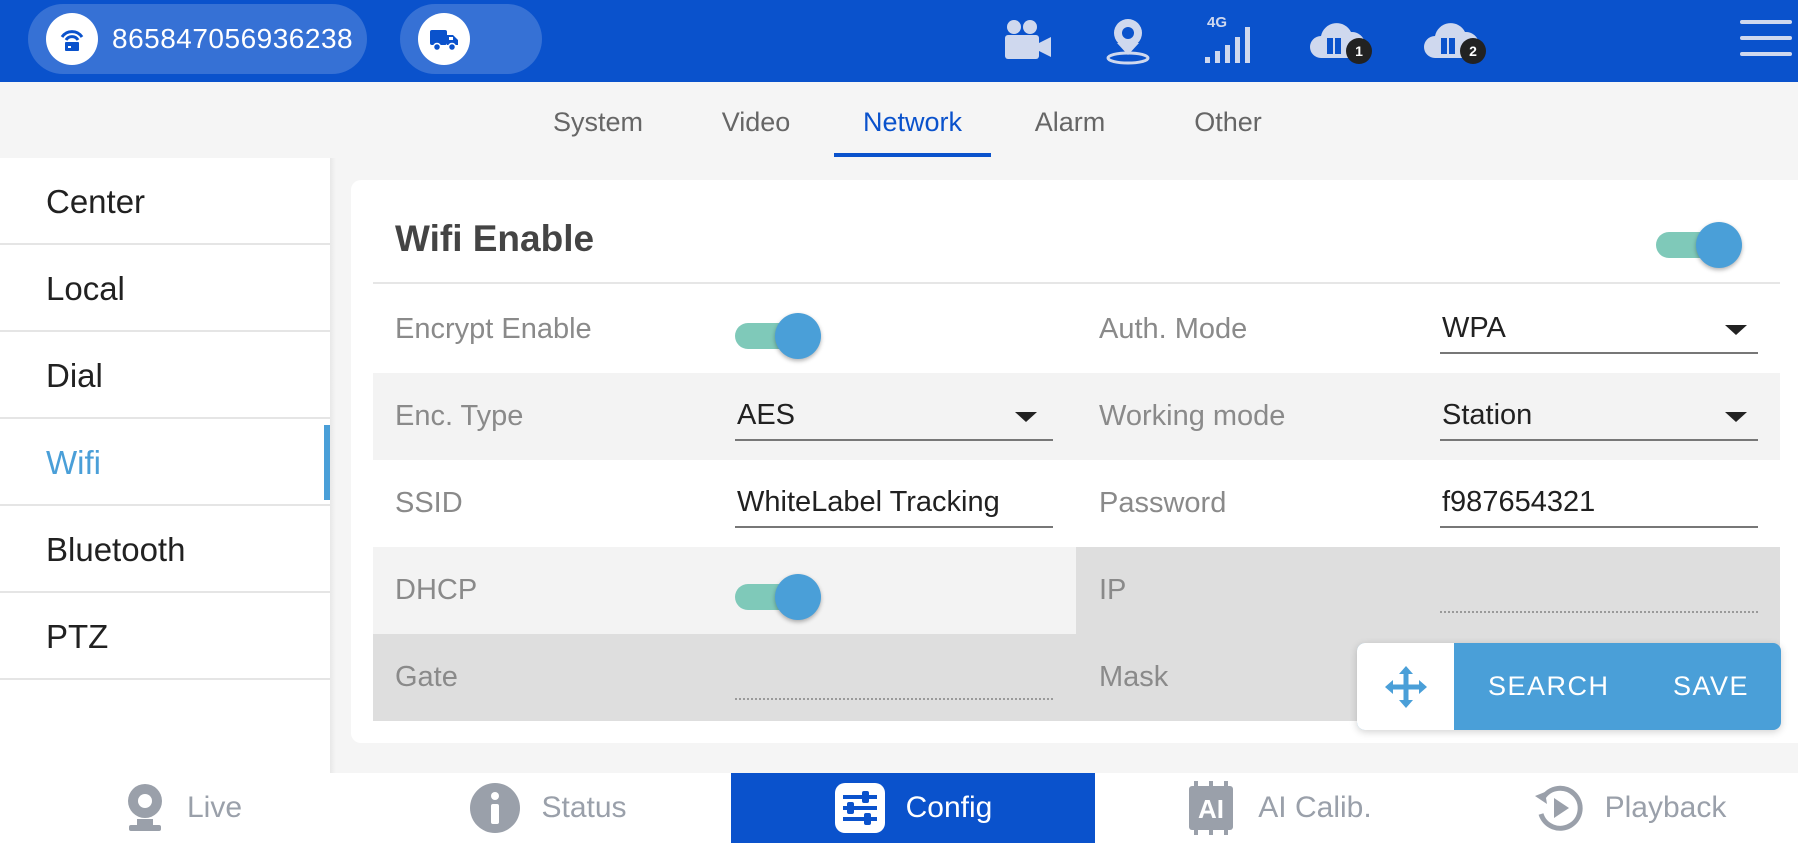 The width and height of the screenshot is (1798, 843). Describe the element at coordinates (426, 677) in the screenshot. I see `gate-label: Gate` at that location.